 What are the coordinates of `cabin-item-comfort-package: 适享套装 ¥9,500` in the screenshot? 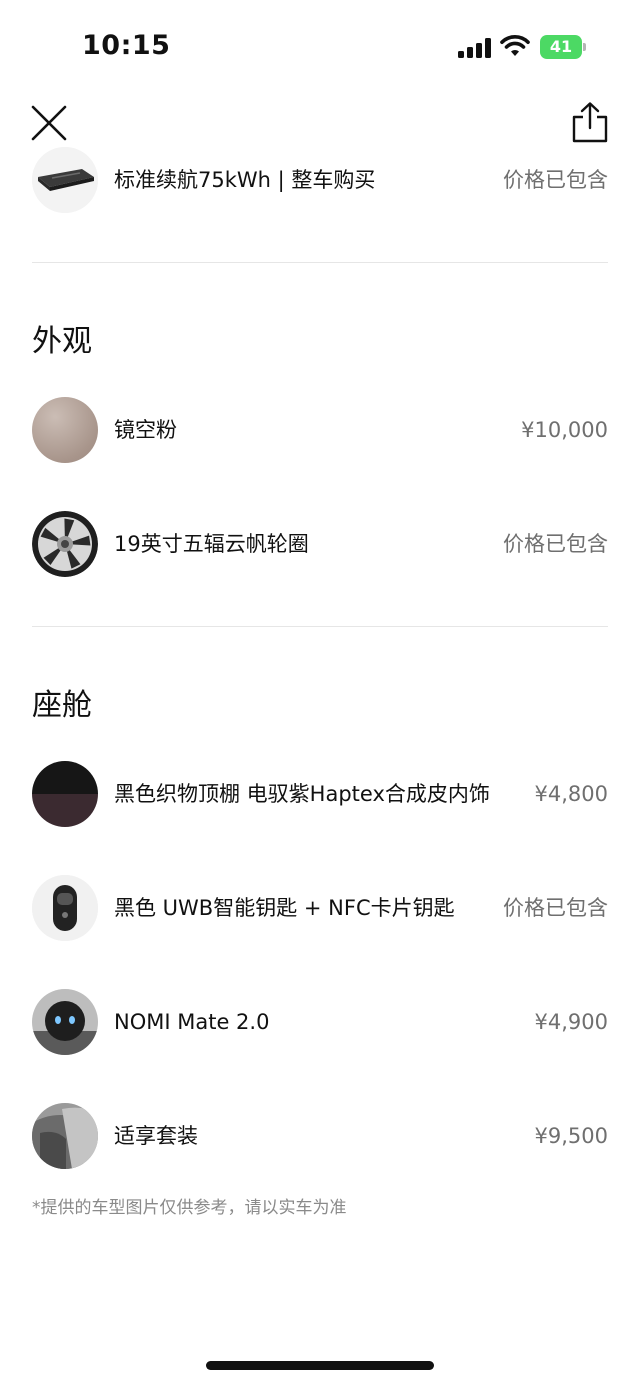 It's located at (320, 1137).